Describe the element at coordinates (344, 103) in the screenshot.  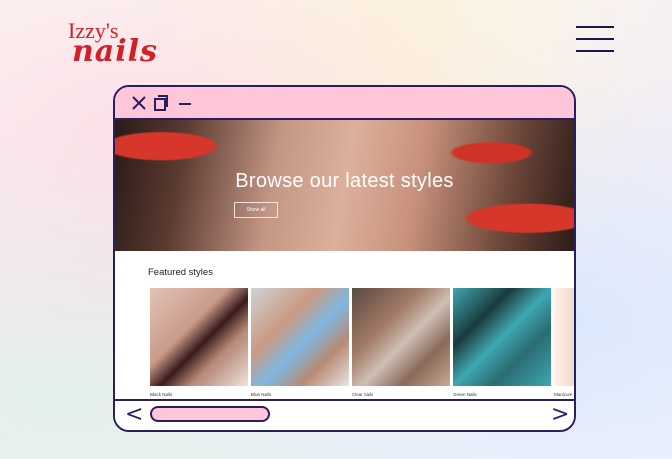
I see `window-titlebar` at that location.